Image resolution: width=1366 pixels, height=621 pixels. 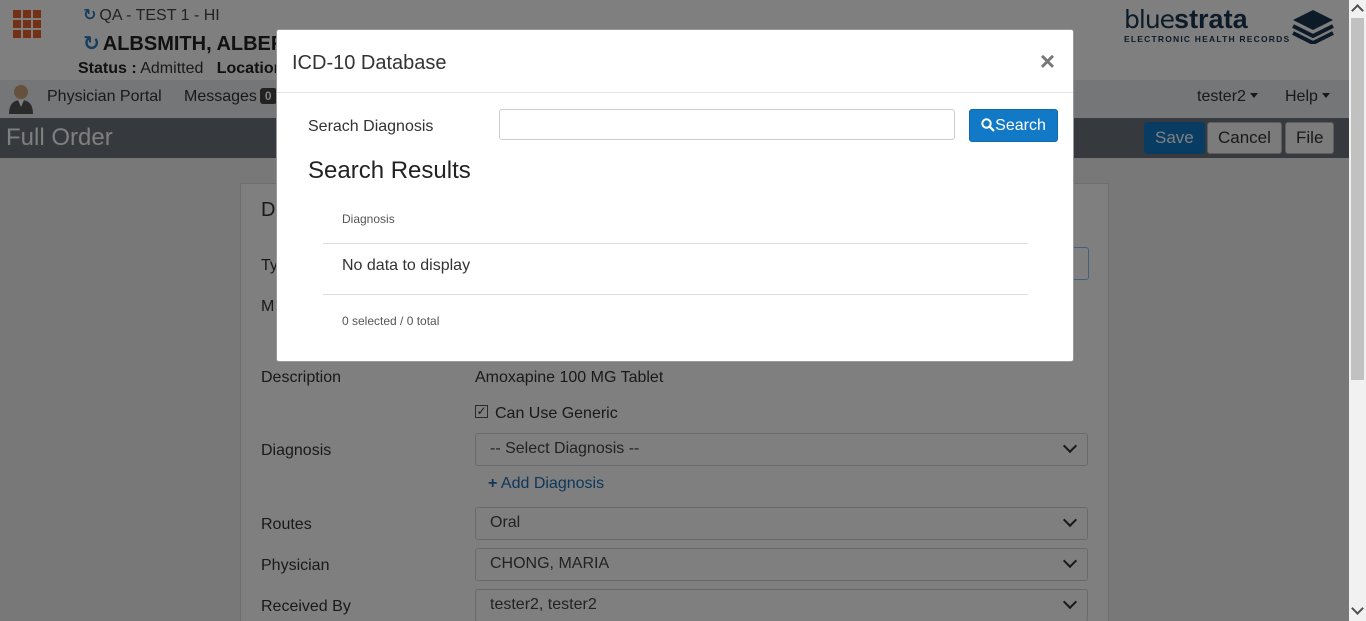 I want to click on page-scrollbar, so click(x=1357, y=310).